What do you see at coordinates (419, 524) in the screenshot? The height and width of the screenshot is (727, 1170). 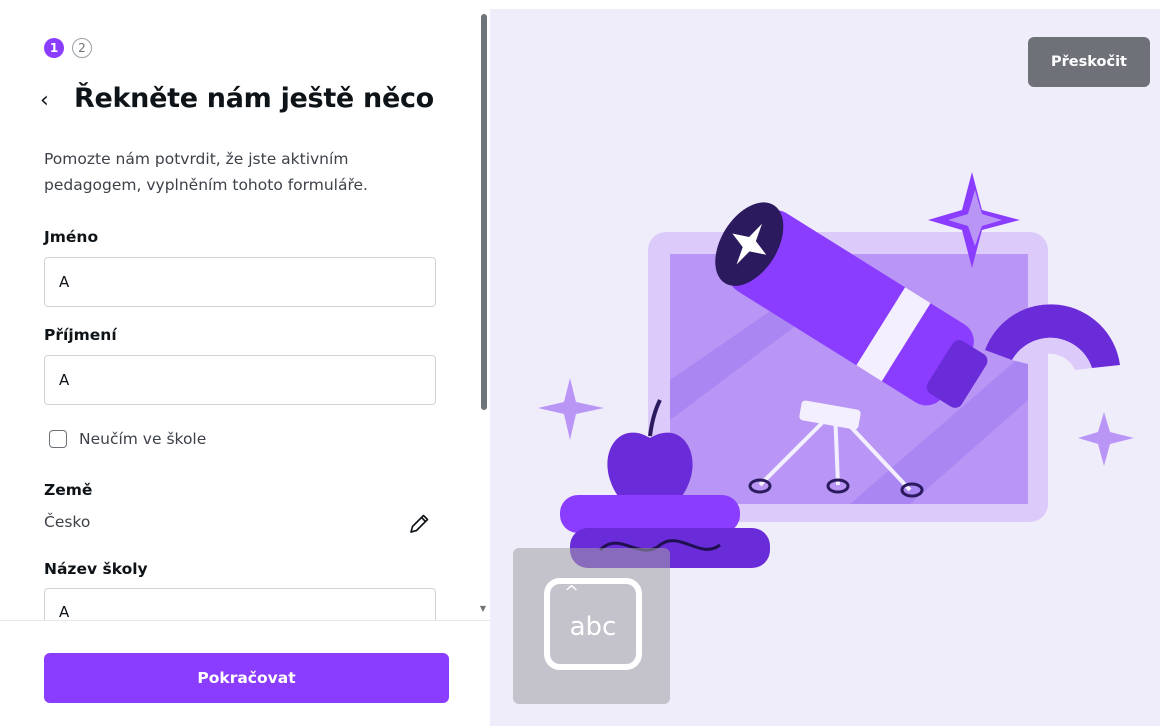 I see `pencil-icon` at bounding box center [419, 524].